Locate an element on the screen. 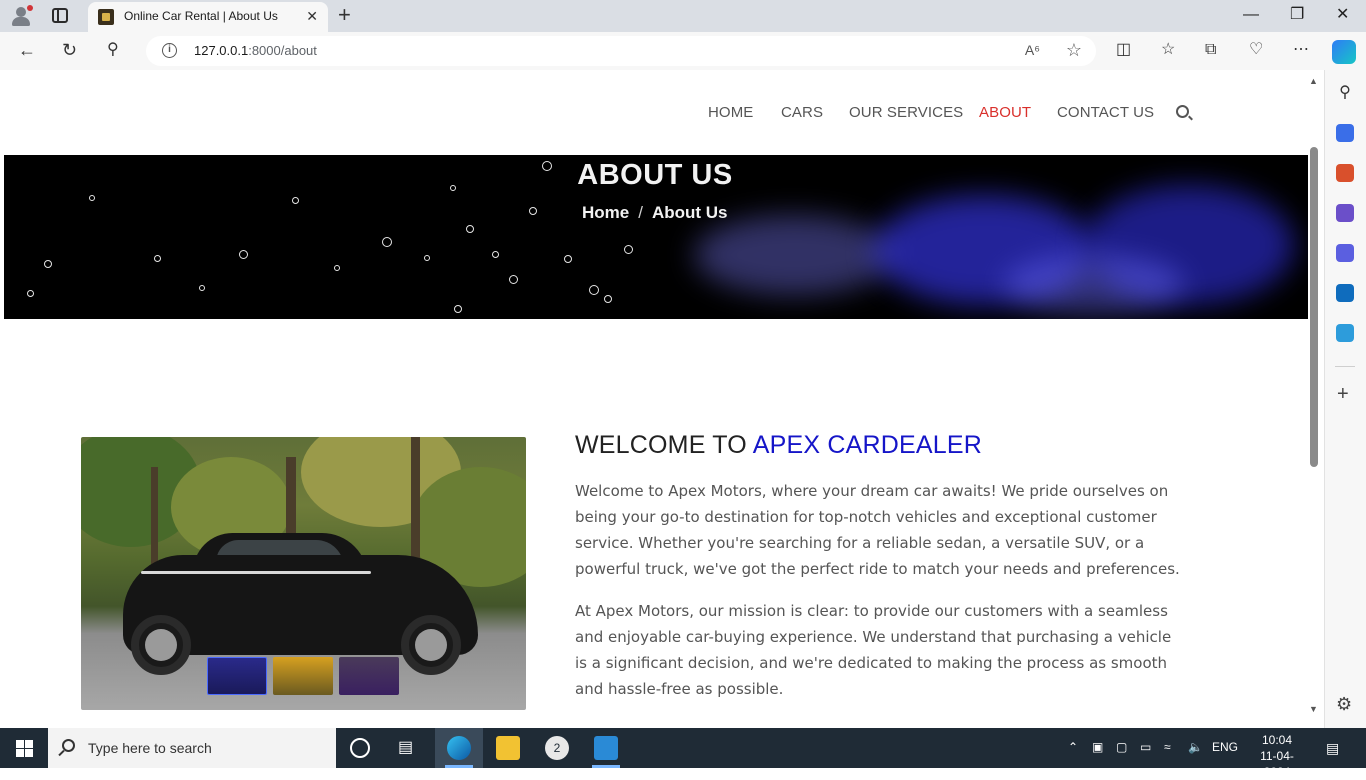 This screenshot has height=780, width=1366. close-tab-icon: ✕ is located at coordinates (312, 16).